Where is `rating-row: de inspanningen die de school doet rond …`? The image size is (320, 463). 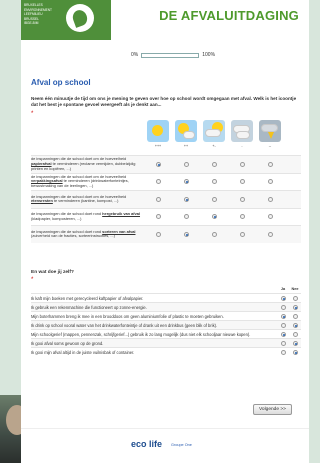
rating-row: de inspanningen die de school doet rond … is located at coordinates (166, 216).